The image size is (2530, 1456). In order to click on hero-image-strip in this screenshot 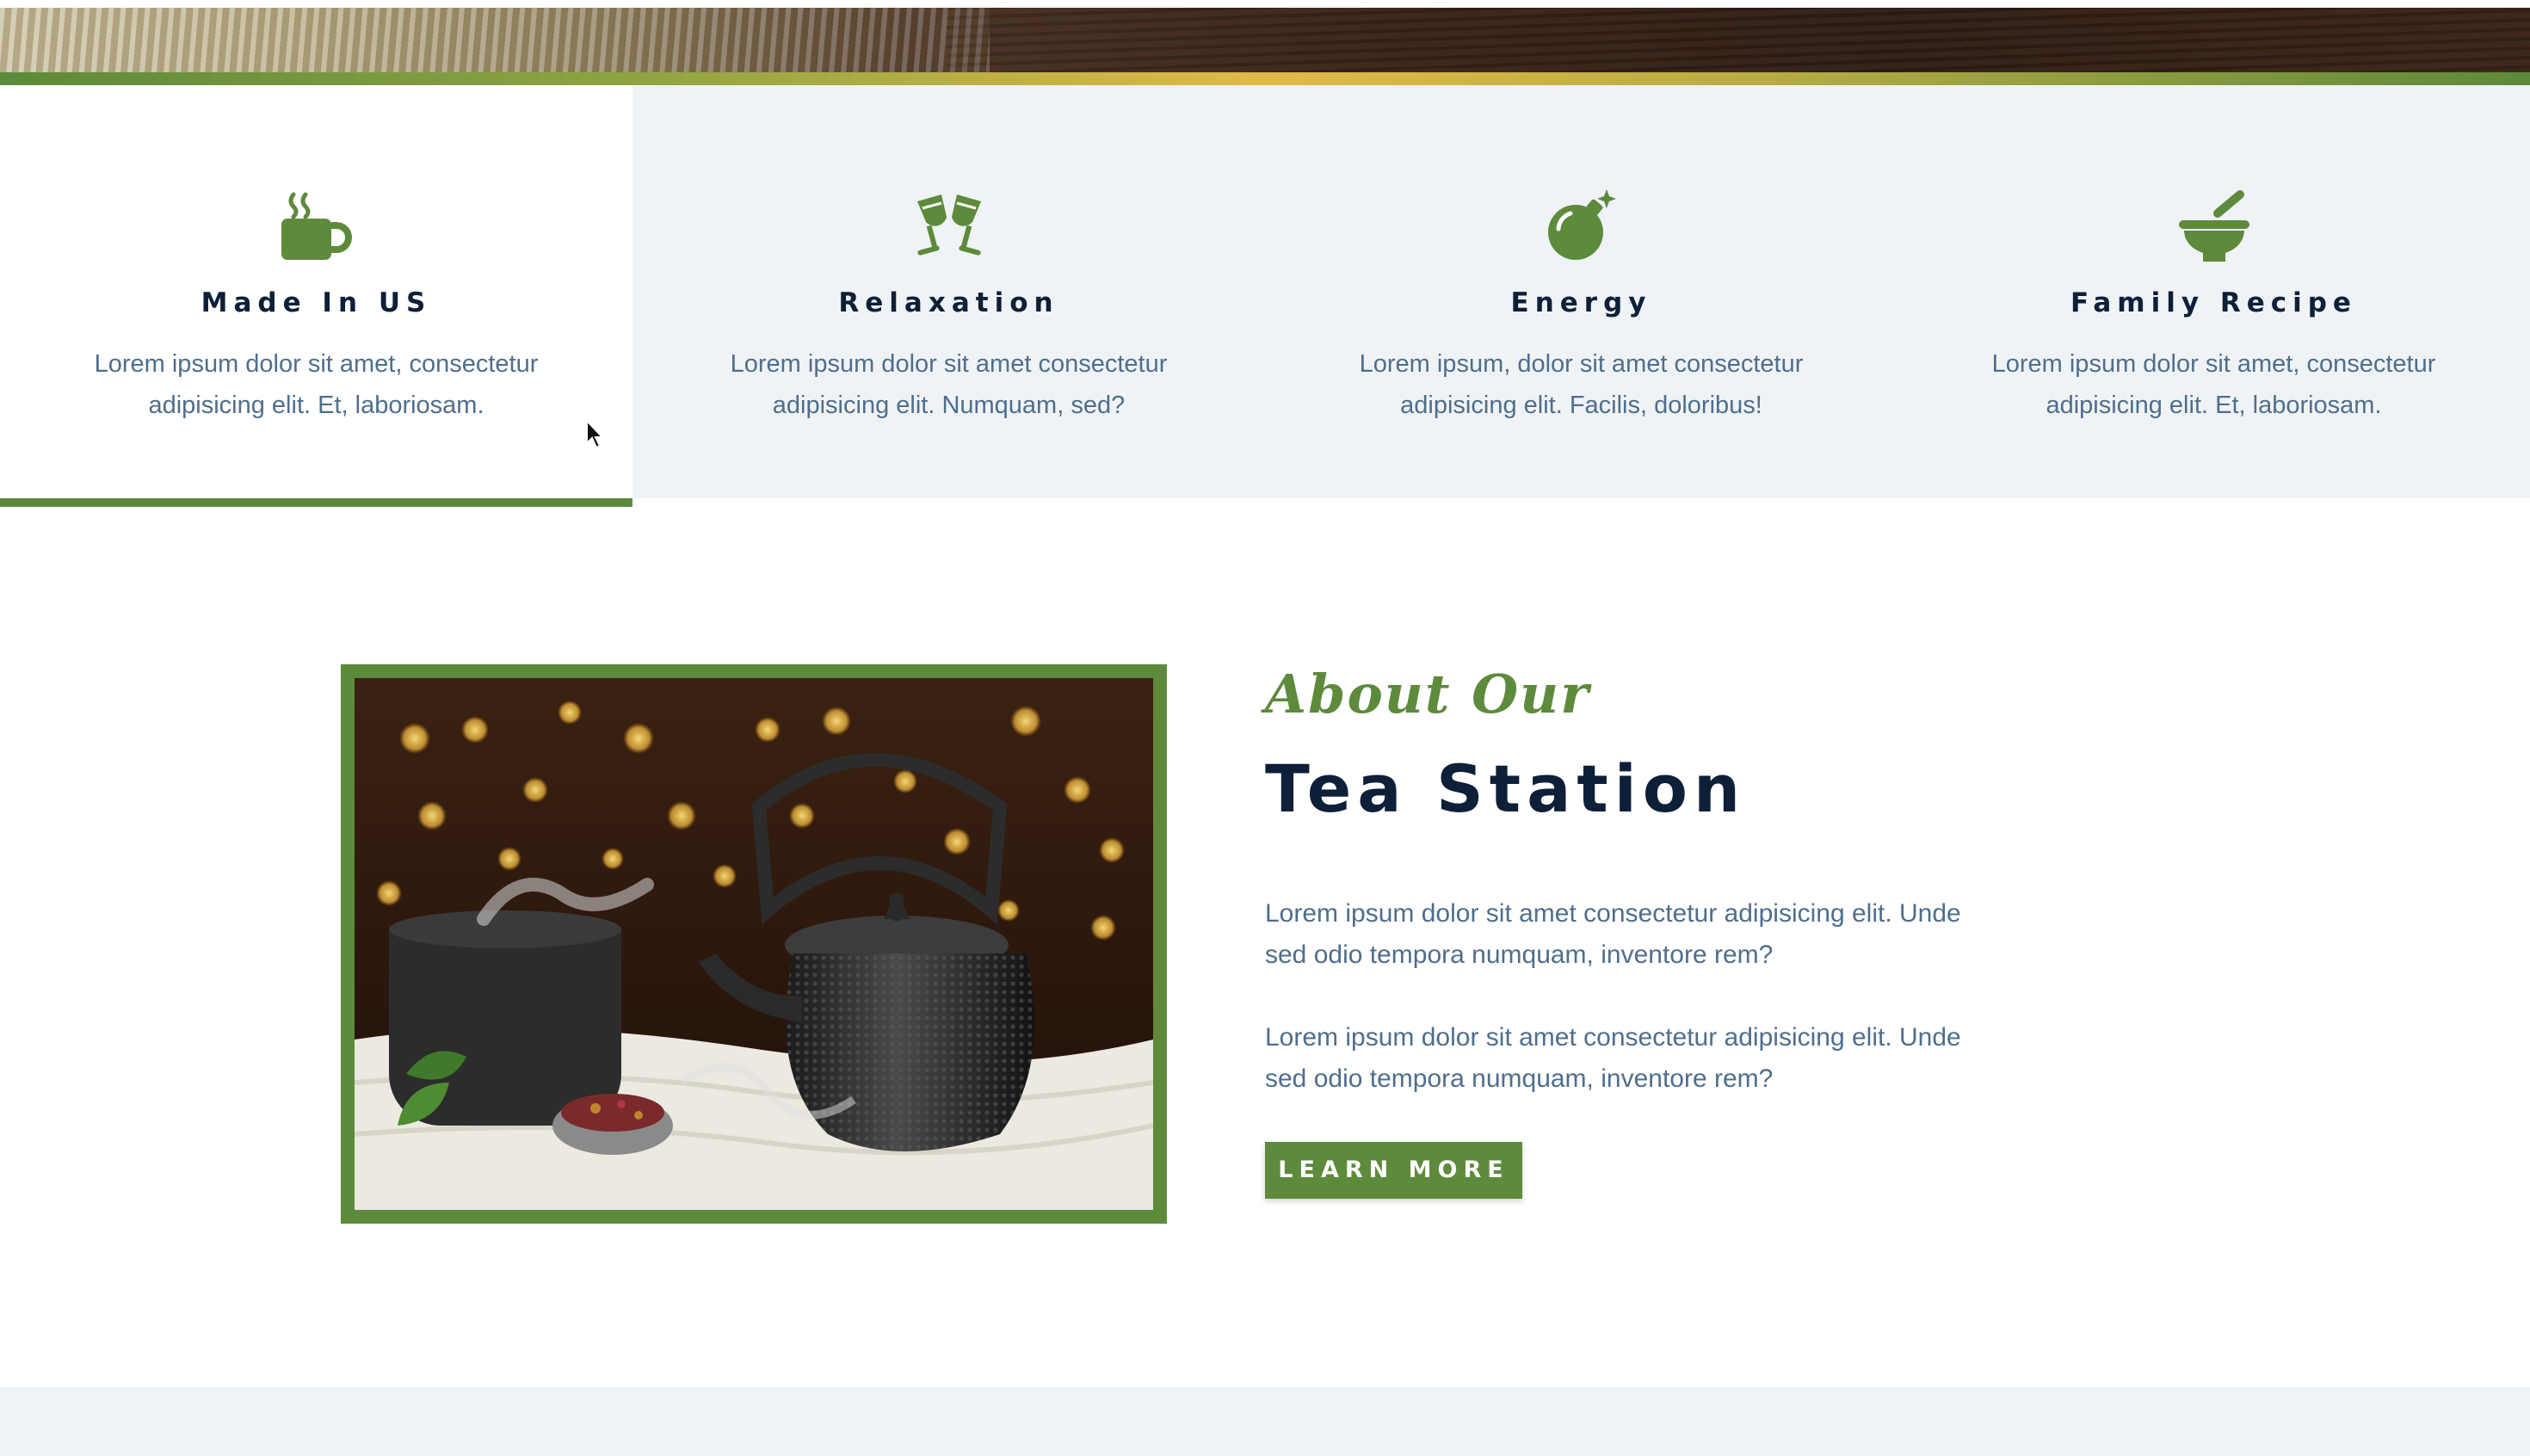, I will do `click(1265, 36)`.